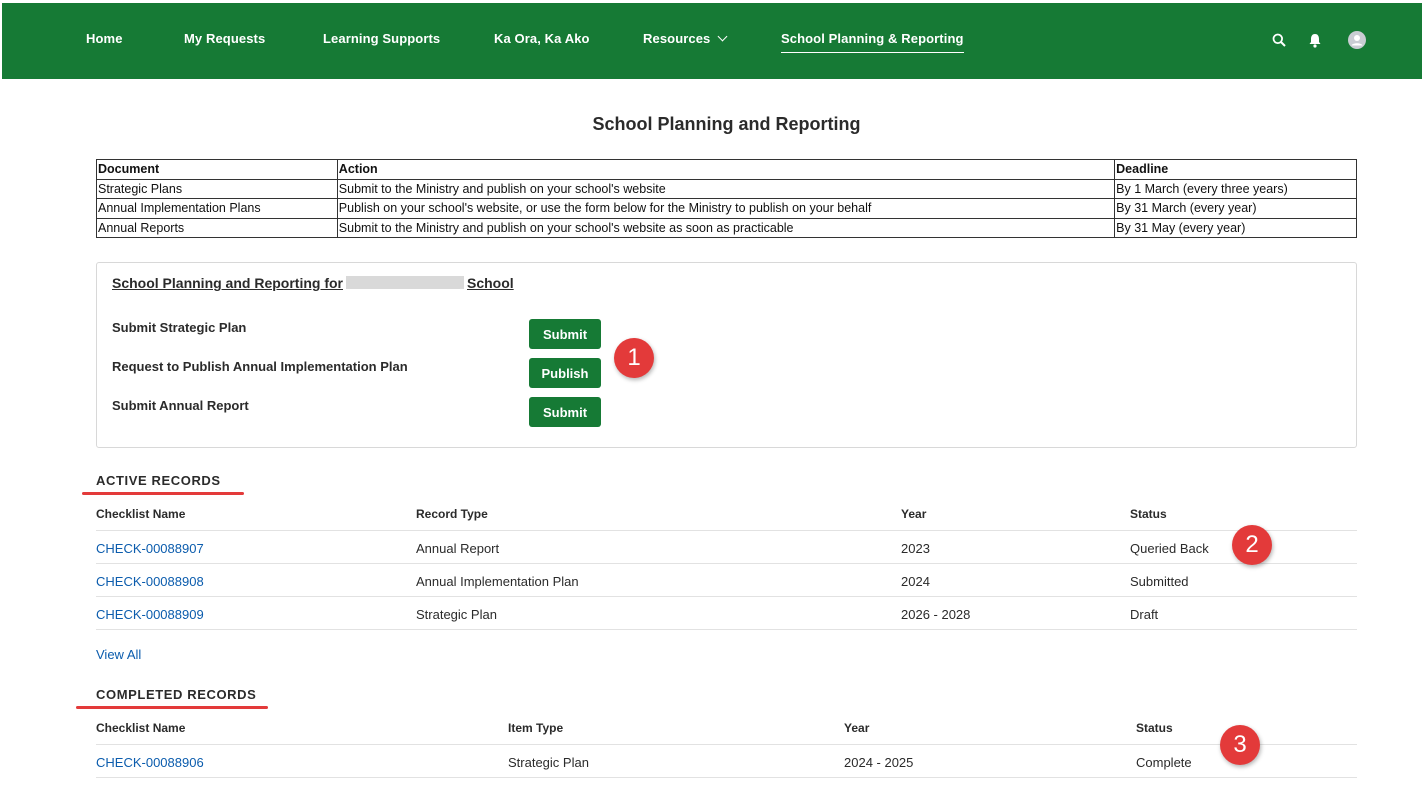 This screenshot has width=1423, height=793. I want to click on record-year: 2024 - 2025, so click(879, 762).